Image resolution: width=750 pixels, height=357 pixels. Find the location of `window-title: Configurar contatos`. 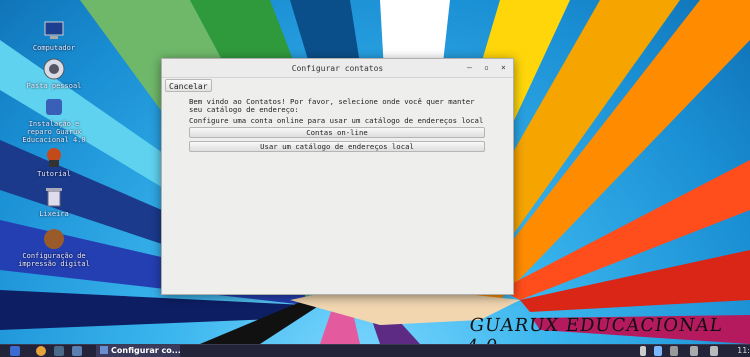

window-title: Configurar contatos is located at coordinates (337, 68).